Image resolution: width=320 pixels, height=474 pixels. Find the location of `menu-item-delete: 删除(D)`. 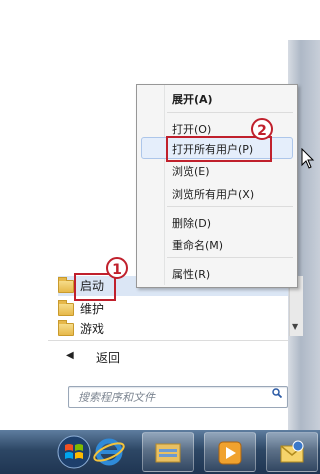

menu-item-delete: 删除(D) is located at coordinates (191, 223).